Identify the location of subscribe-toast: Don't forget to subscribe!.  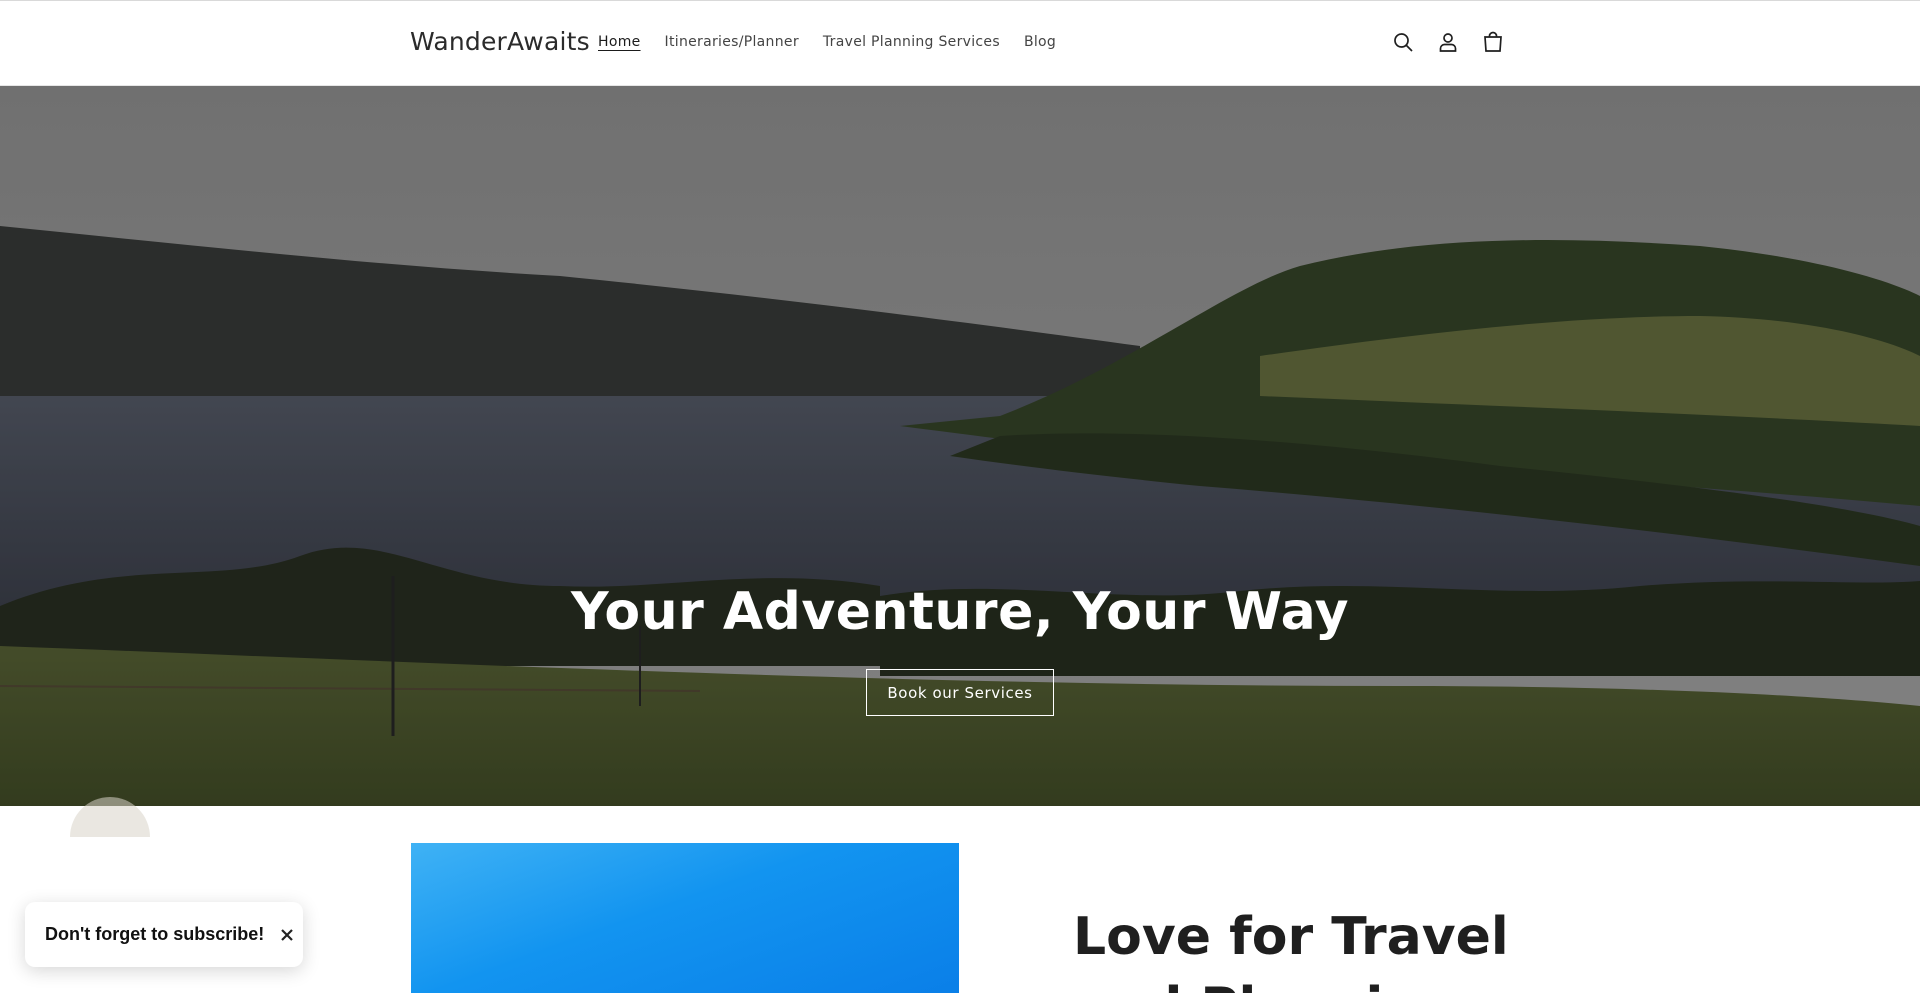
(164, 934).